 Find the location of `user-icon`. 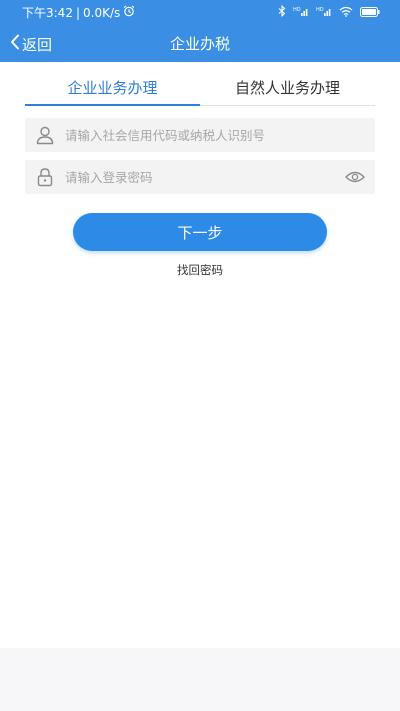

user-icon is located at coordinates (45, 135).